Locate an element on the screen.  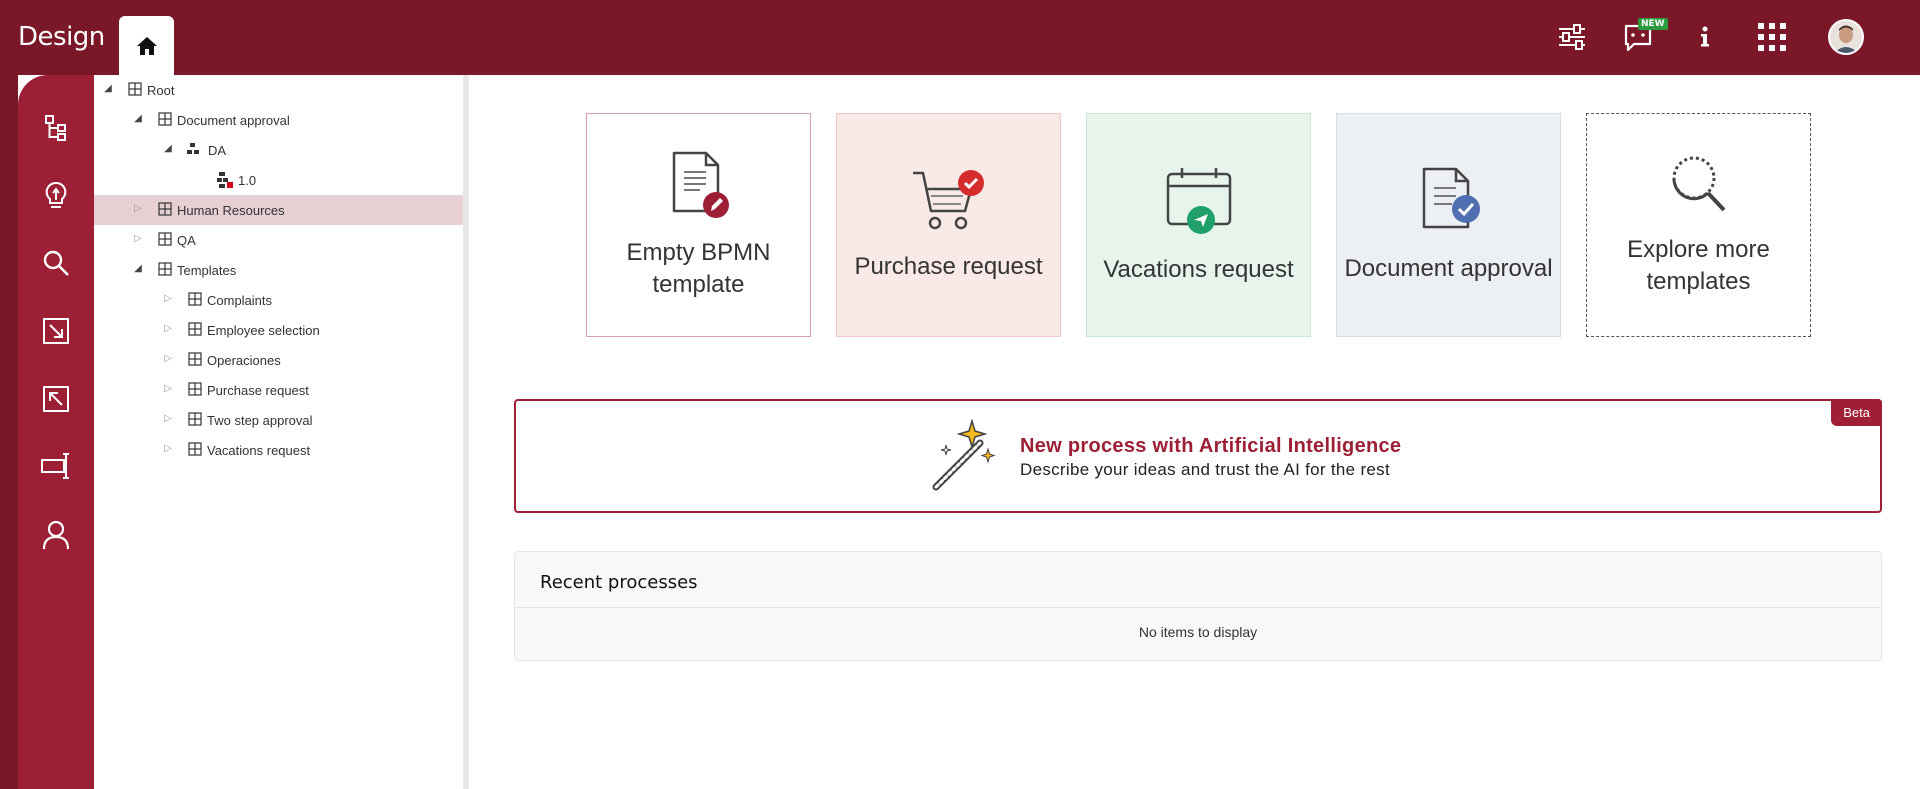
tree-node-label: Templates is located at coordinates (207, 270).